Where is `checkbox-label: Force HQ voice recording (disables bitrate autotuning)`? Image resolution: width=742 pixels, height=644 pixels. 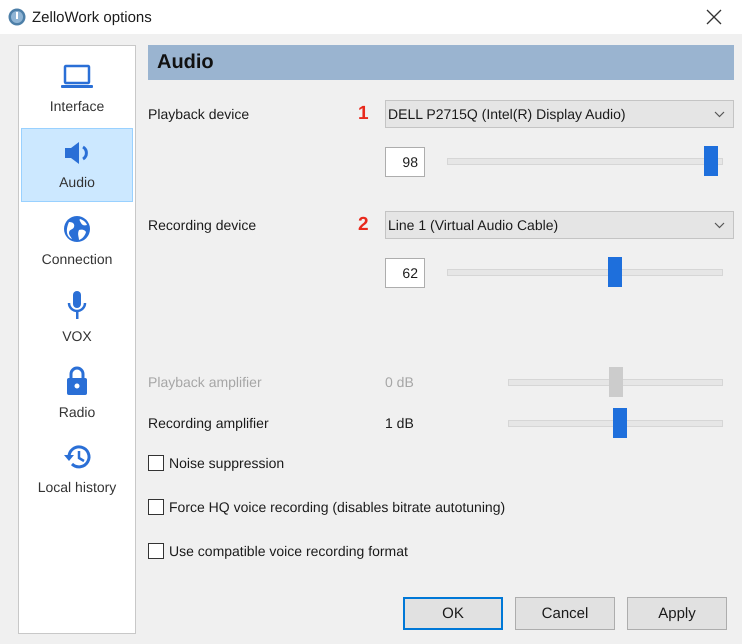 checkbox-label: Force HQ voice recording (disables bitrate autotuning) is located at coordinates (337, 507).